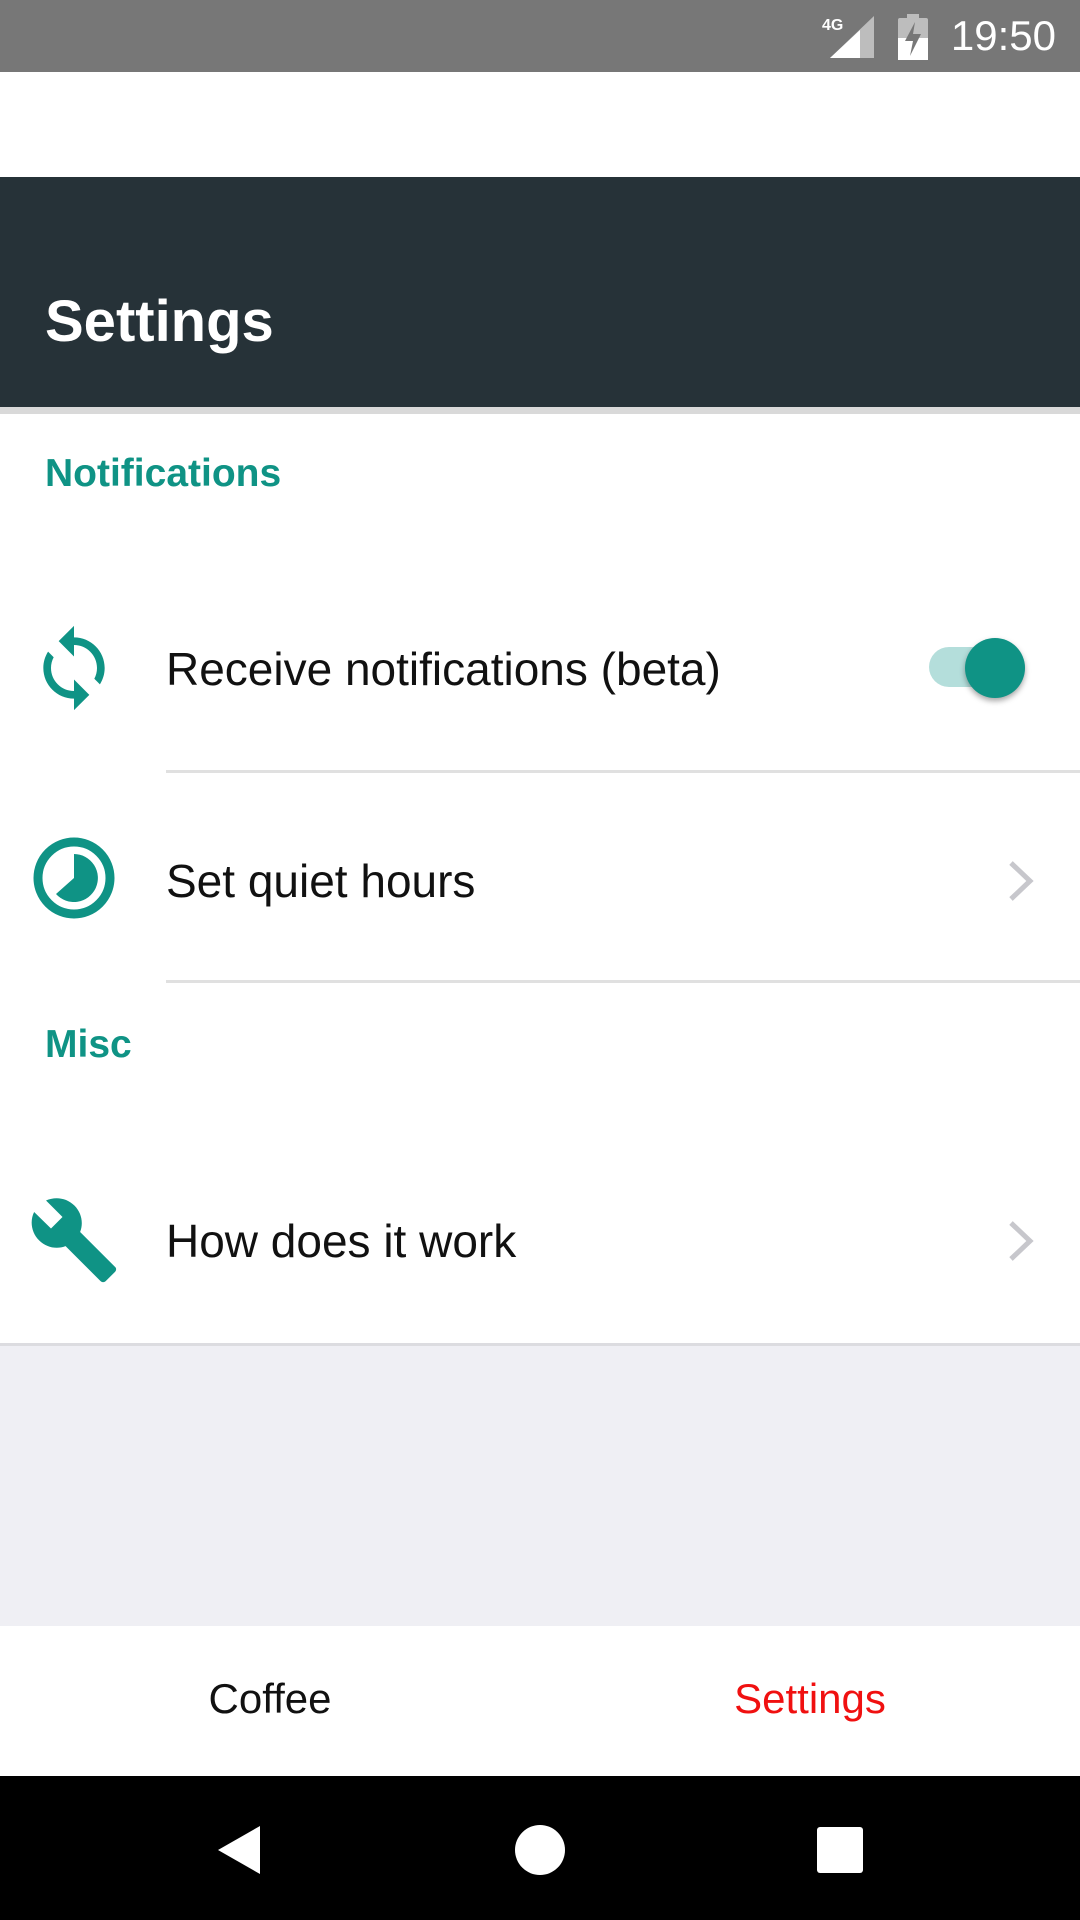  I want to click on system-nav-bar, so click(540, 1848).